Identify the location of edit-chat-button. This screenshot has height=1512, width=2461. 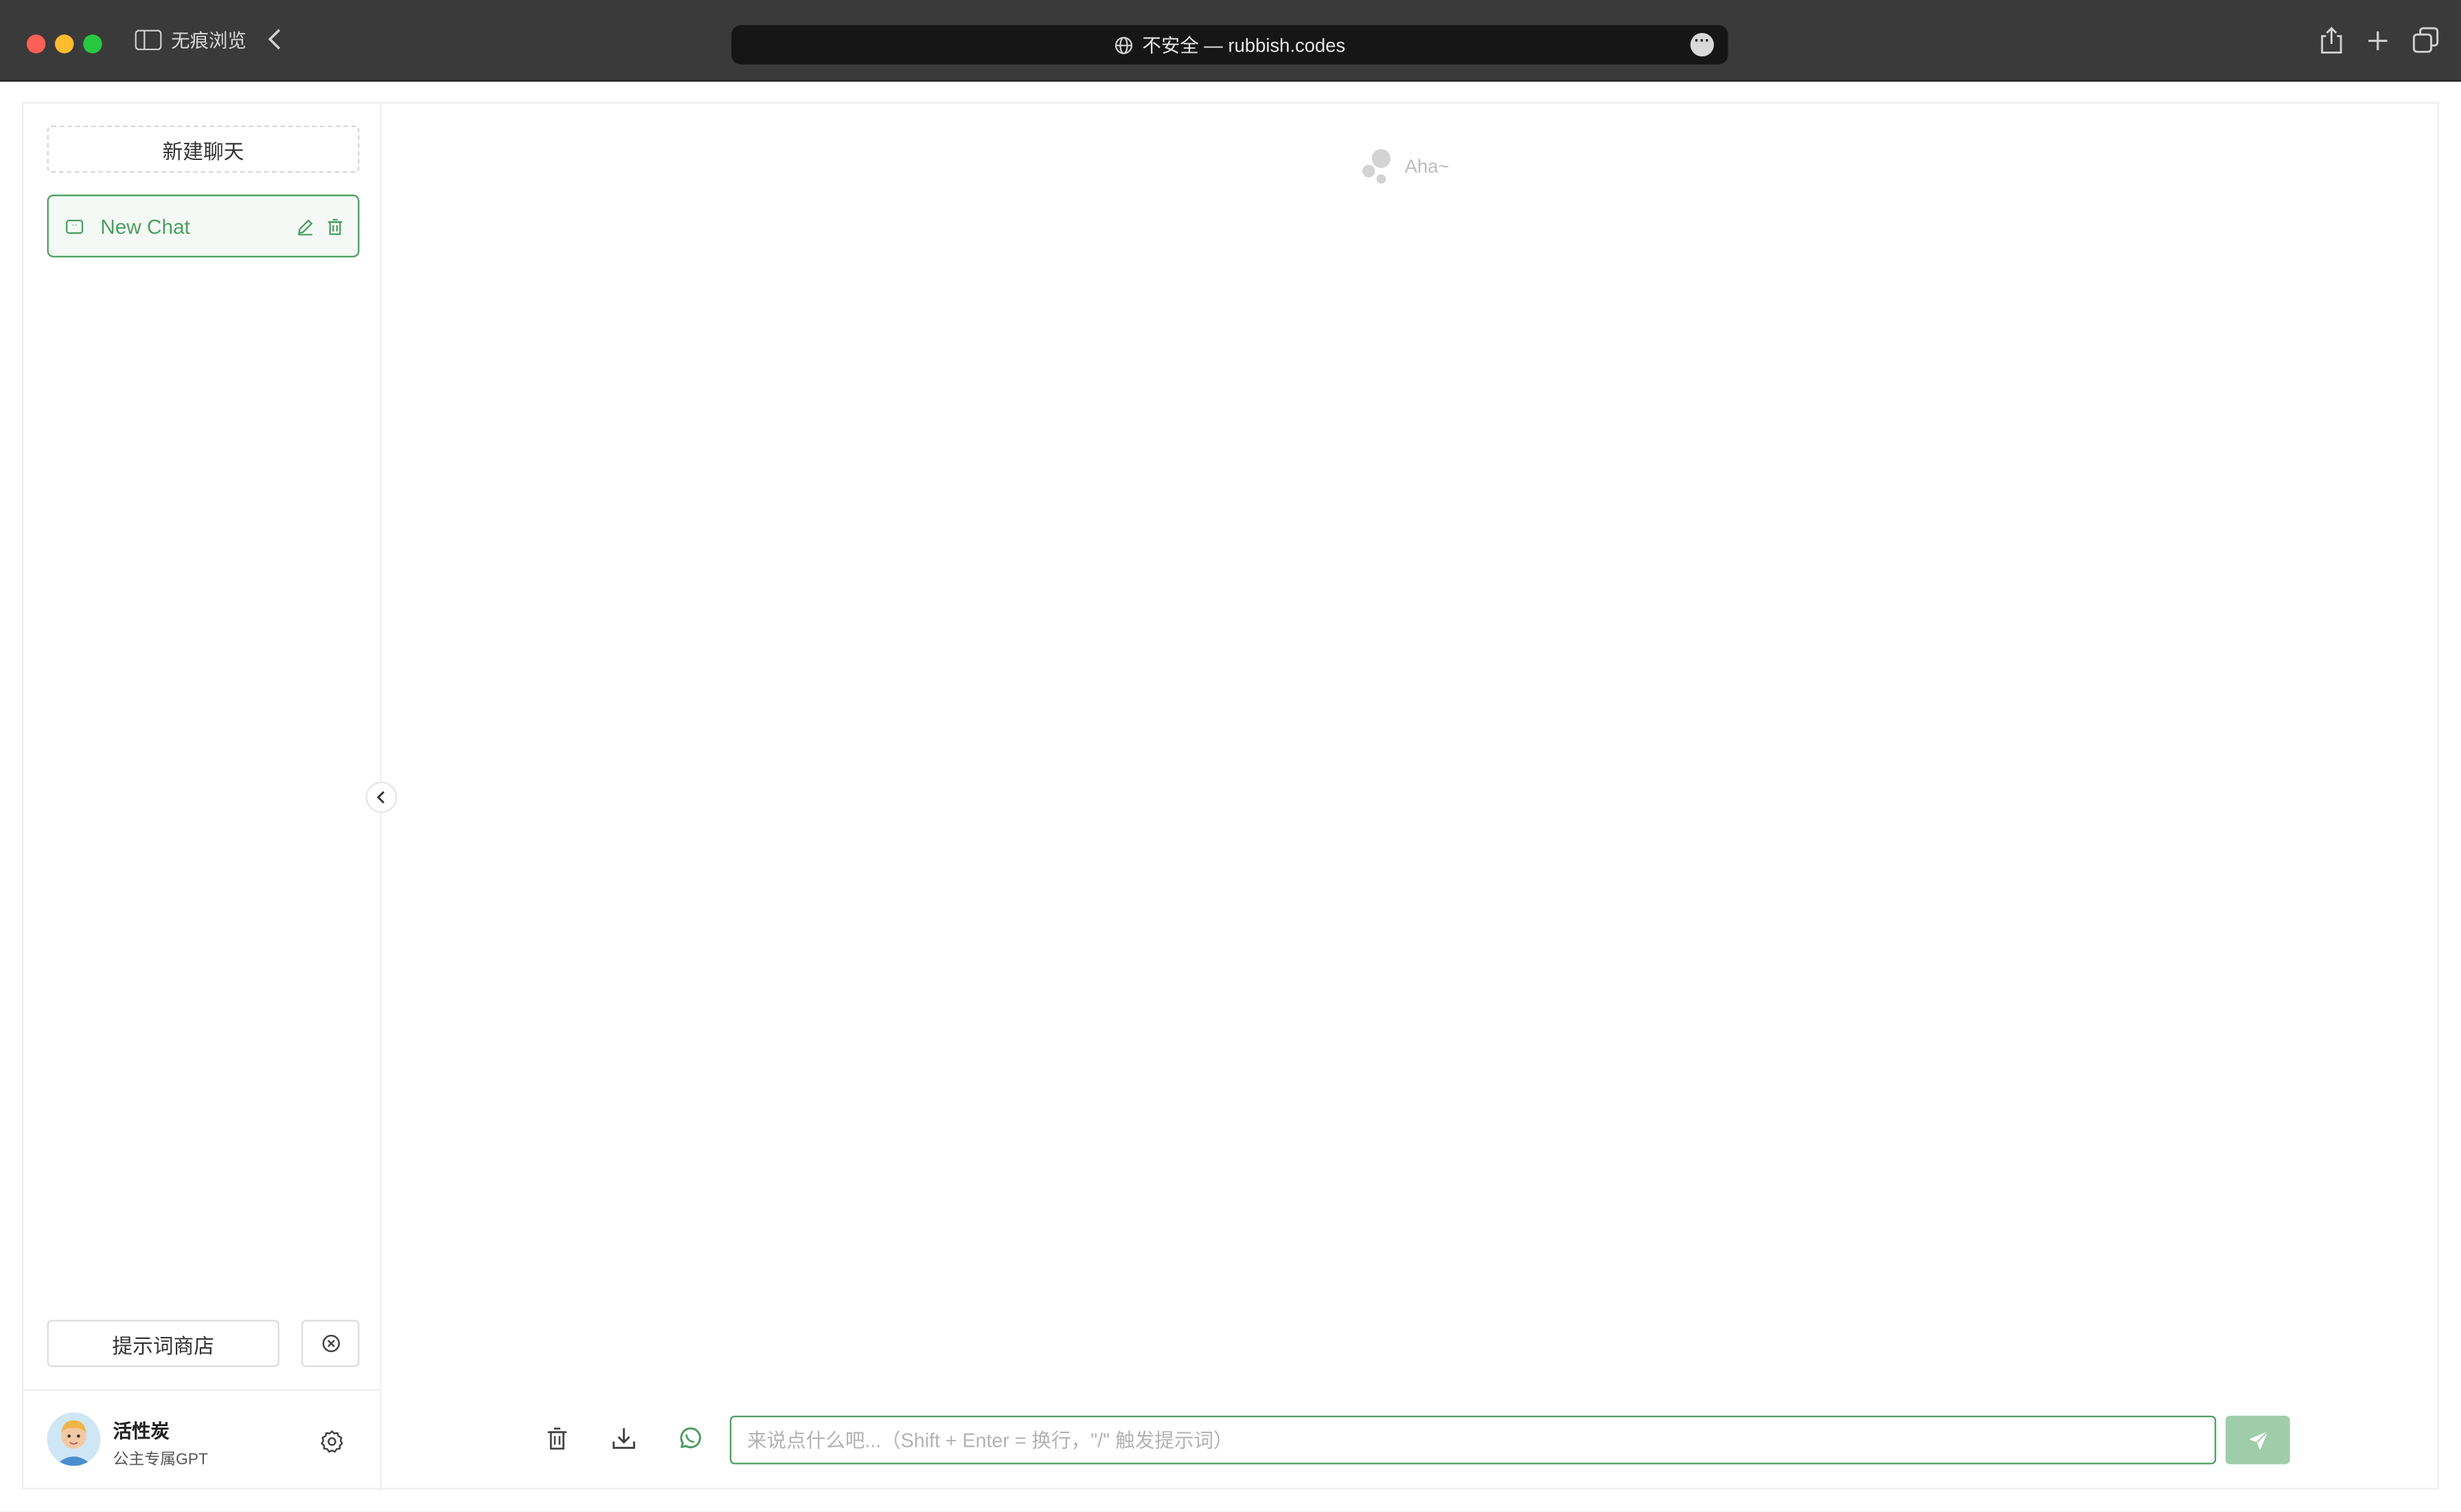
(304, 226).